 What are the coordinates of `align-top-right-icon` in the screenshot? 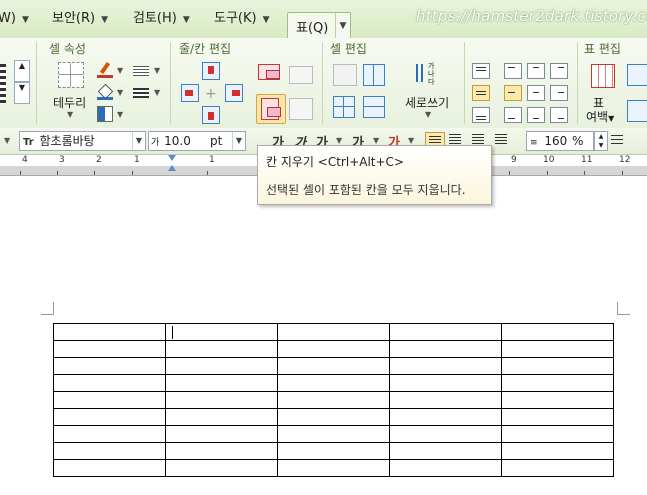 It's located at (559, 71).